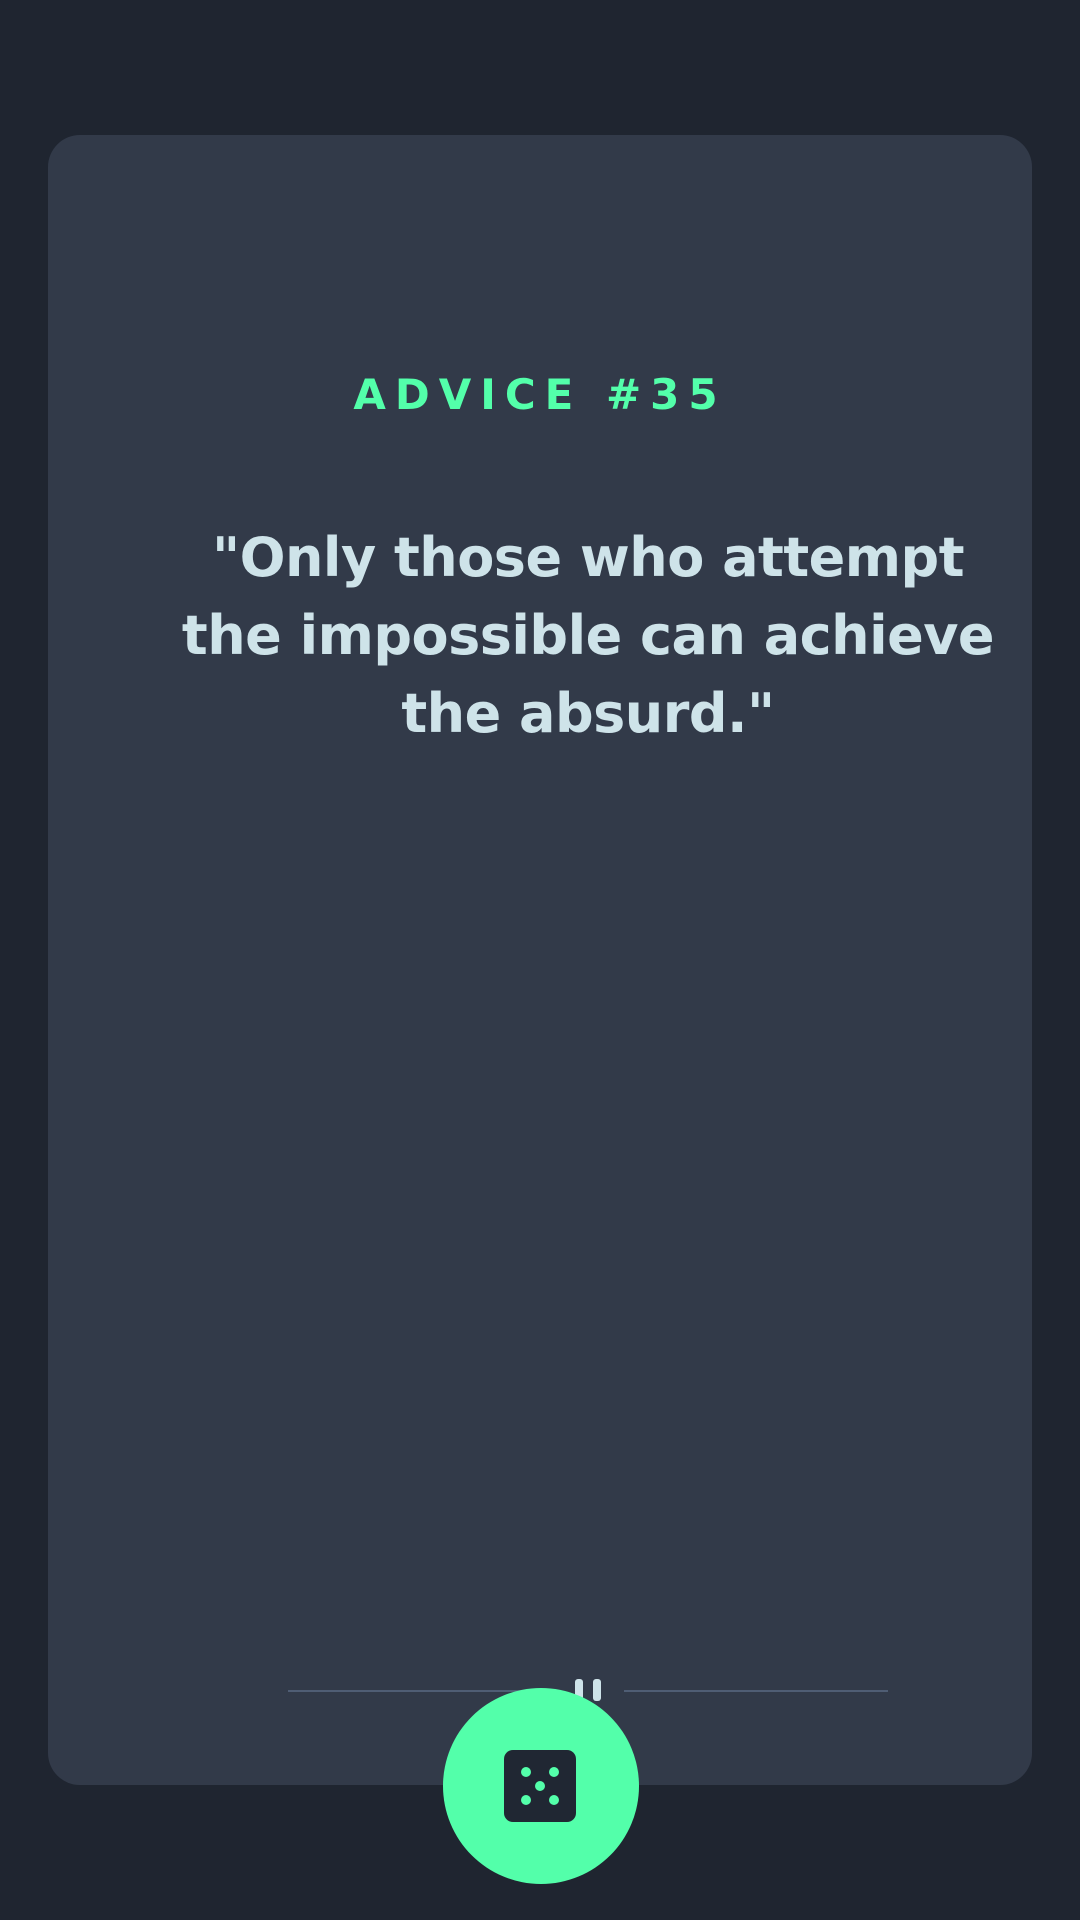 This screenshot has height=1920, width=1080. I want to click on new-advice-button, so click(541, 1786).